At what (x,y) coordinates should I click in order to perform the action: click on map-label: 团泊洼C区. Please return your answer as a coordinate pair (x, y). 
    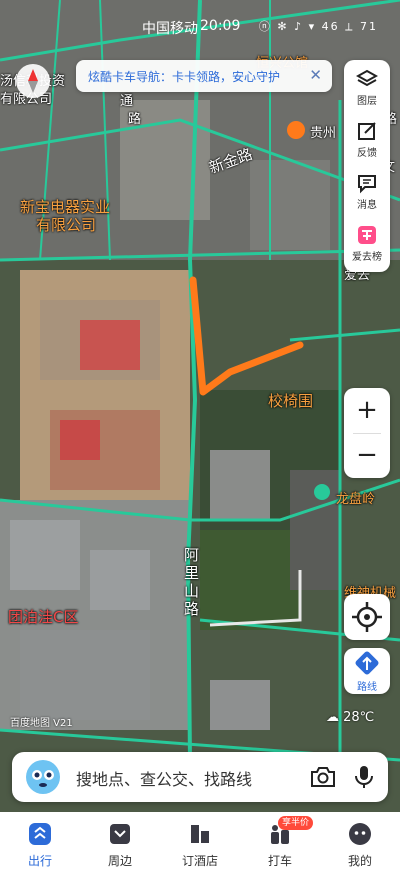
    Looking at the image, I should click on (43, 617).